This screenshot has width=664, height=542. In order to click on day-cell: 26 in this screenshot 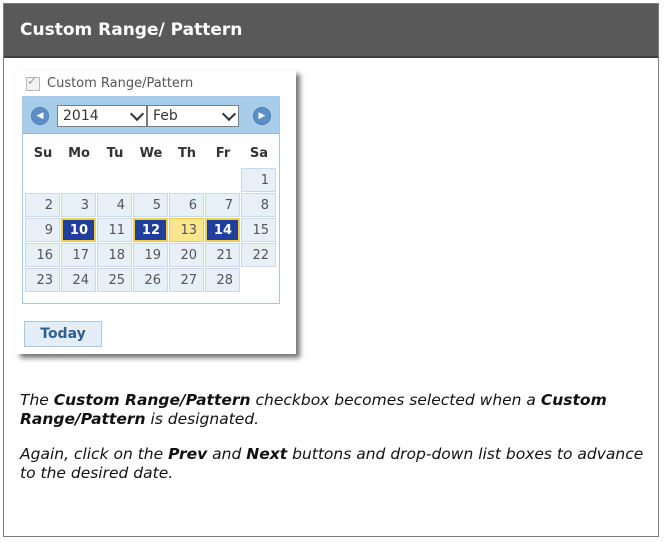, I will do `click(150, 280)`.